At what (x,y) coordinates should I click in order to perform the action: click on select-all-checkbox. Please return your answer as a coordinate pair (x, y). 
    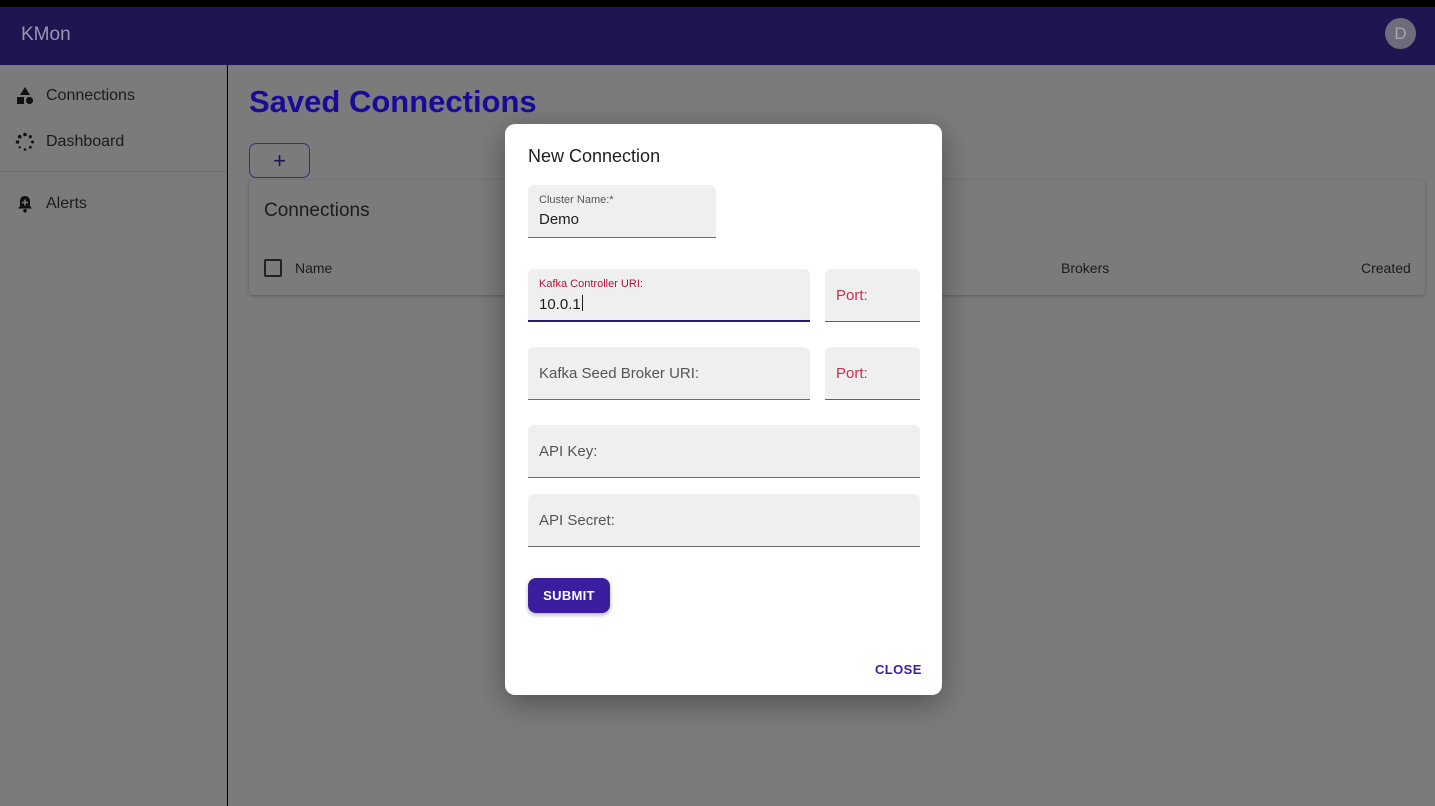
    Looking at the image, I should click on (273, 268).